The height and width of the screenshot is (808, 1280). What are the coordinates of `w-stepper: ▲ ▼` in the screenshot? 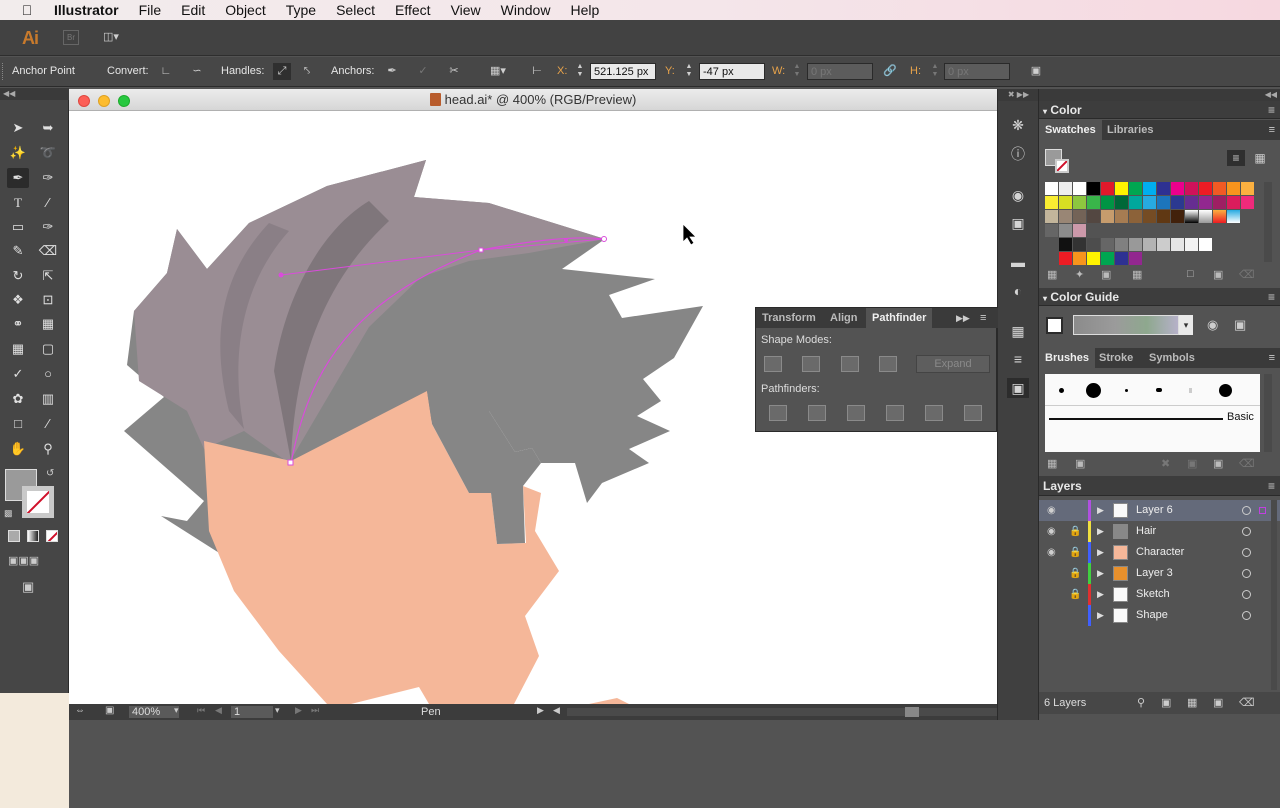 It's located at (797, 71).